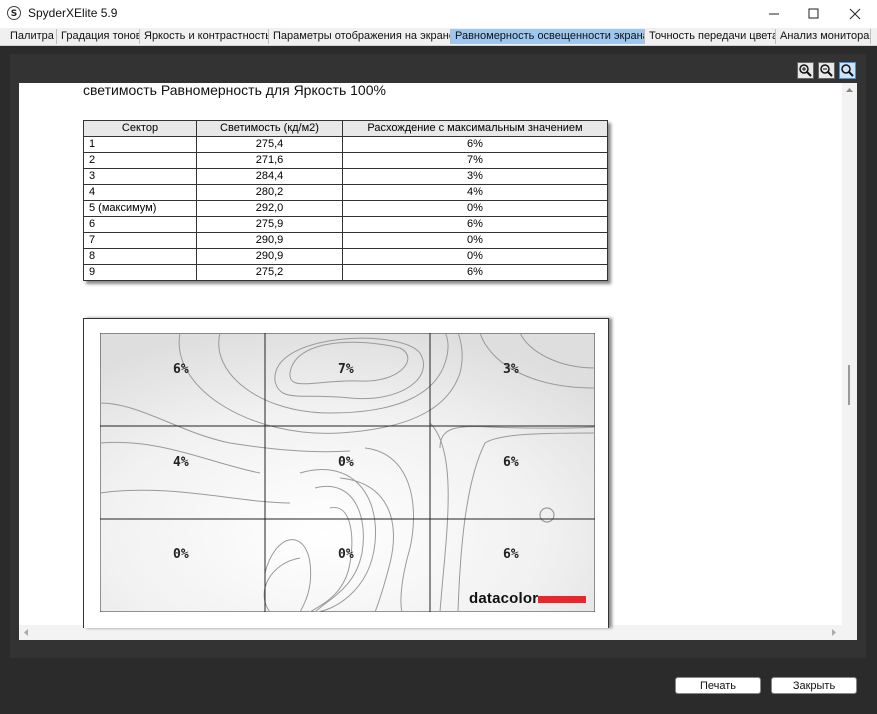 The width and height of the screenshot is (877, 714). What do you see at coordinates (181, 462) in the screenshot?
I see `sector-4-label: 4%` at bounding box center [181, 462].